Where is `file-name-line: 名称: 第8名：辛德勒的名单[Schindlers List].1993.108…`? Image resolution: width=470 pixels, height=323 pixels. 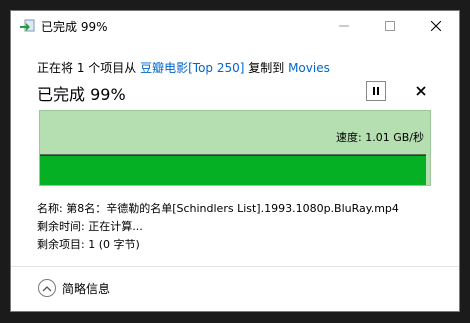
file-name-line: 名称: 第8名：辛德勒的名单[Schindlers List].1993.108… is located at coordinates (218, 208).